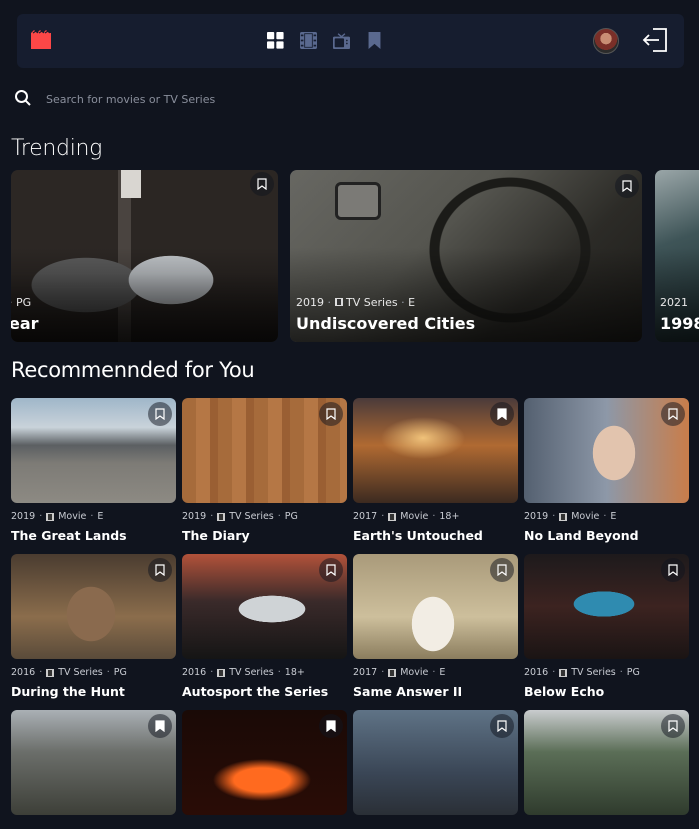 The image size is (699, 829). I want to click on search-input, so click(346, 99).